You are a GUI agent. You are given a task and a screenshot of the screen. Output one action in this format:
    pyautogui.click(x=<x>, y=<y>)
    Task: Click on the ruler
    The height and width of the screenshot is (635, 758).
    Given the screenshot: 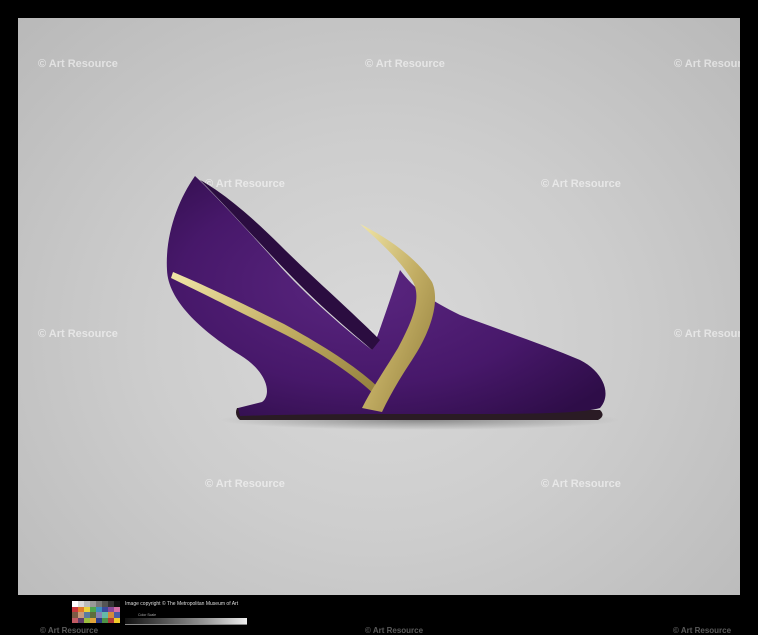 What is the action you would take?
    pyautogui.click(x=186, y=626)
    